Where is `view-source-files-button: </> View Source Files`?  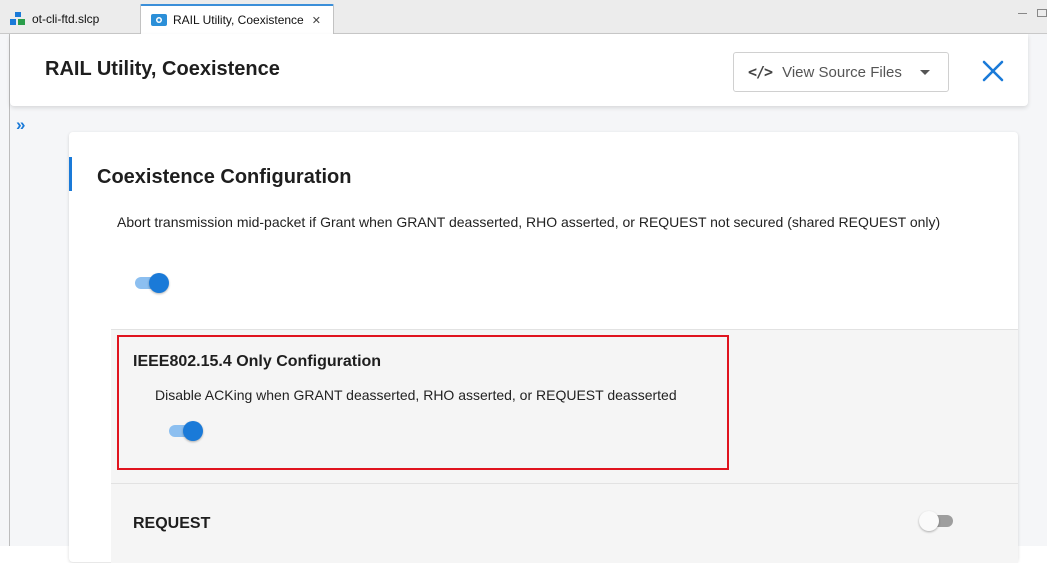
view-source-files-button: </> View Source Files is located at coordinates (841, 72).